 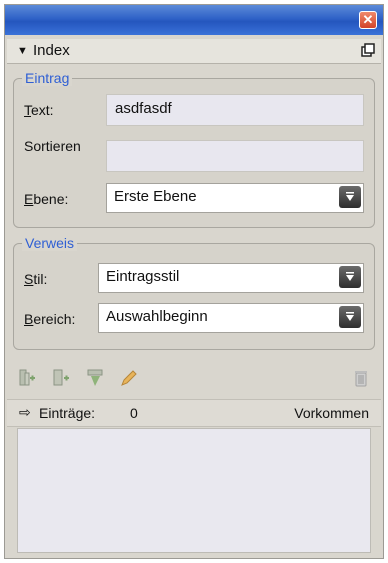 I want to click on level-dropdown: Erste Ebene, so click(x=235, y=198).